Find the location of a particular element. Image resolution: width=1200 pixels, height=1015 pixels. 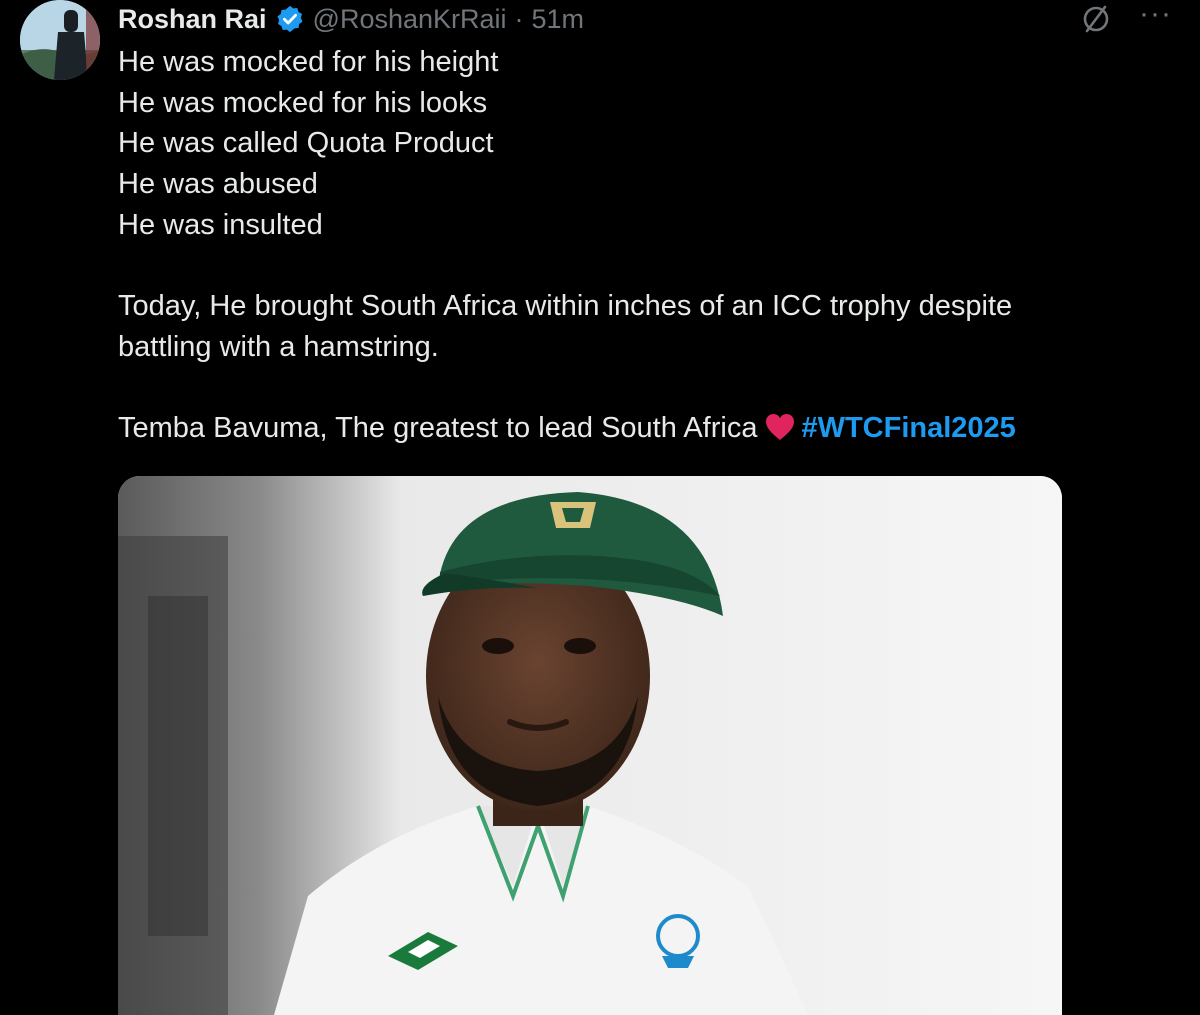

grok-icon is located at coordinates (1096, 19).